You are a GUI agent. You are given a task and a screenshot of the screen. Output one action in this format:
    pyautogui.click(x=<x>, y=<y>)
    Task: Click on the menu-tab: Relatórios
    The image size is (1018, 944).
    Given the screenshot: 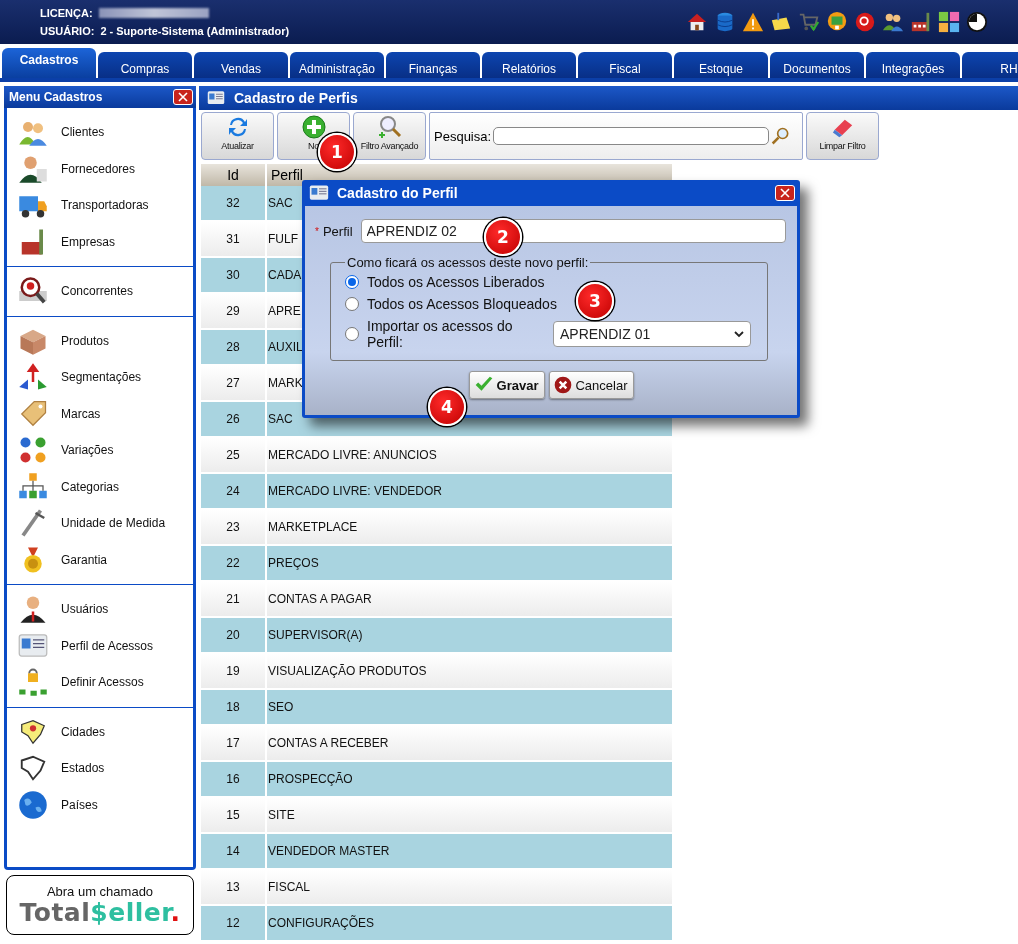 What is the action you would take?
    pyautogui.click(x=529, y=65)
    